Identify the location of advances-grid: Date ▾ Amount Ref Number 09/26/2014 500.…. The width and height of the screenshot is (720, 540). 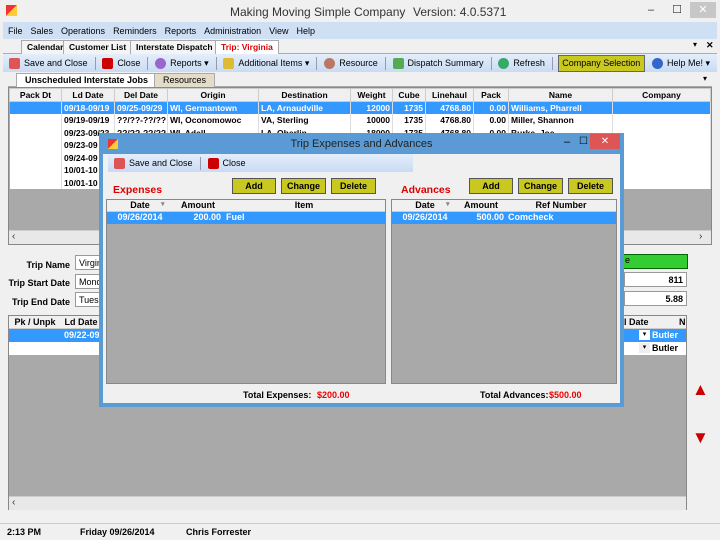
(504, 291).